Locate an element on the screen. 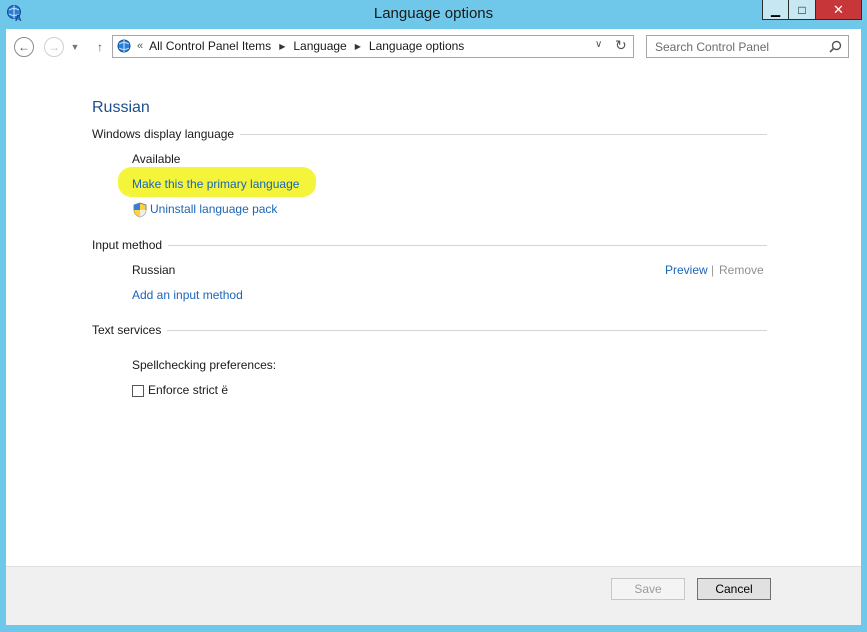  make-primary-link: Make this the primary language is located at coordinates (215, 184).